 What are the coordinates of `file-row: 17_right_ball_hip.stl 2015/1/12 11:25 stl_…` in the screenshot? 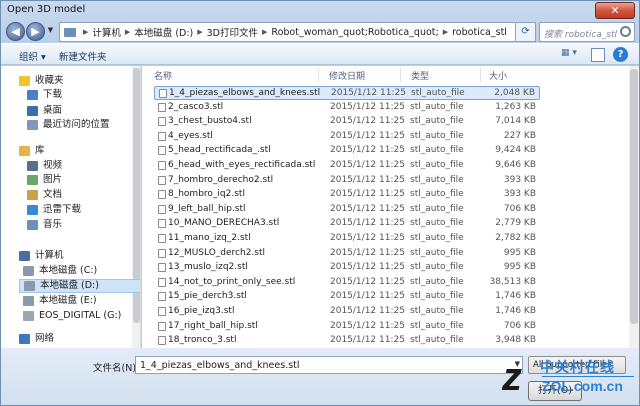 It's located at (347, 327).